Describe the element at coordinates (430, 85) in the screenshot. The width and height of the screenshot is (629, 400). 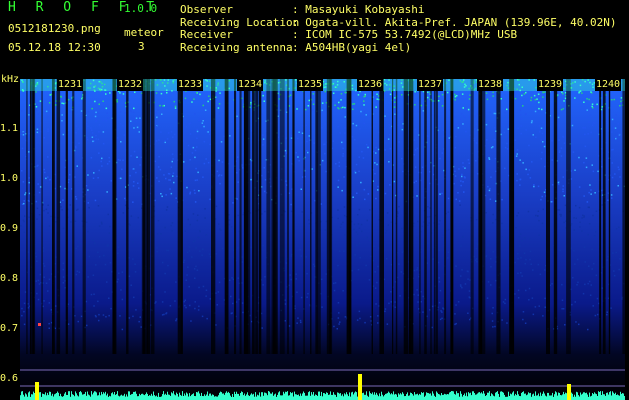
I see `minute-label: 1237` at that location.